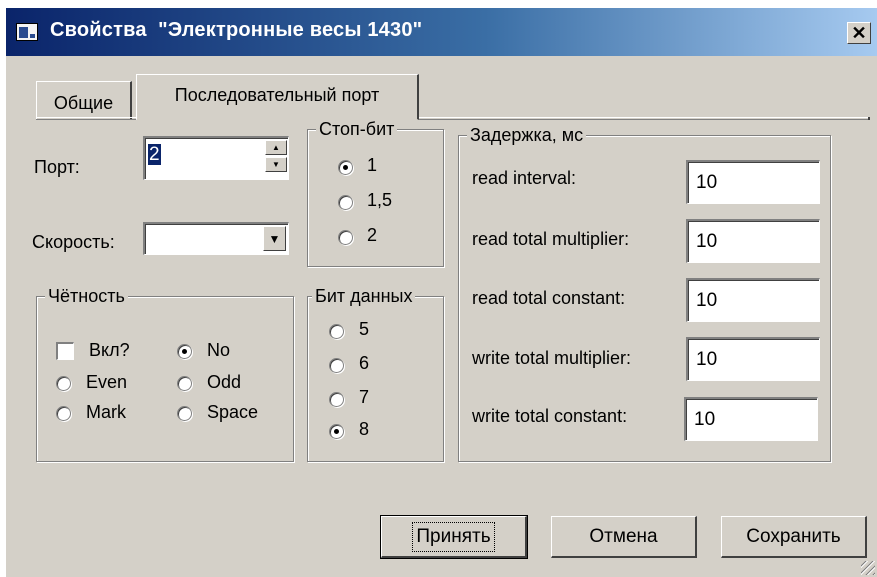 Image resolution: width=877 pixels, height=577 pixels. What do you see at coordinates (707, 241) in the screenshot?
I see `read-total-multiplier-value: 10` at bounding box center [707, 241].